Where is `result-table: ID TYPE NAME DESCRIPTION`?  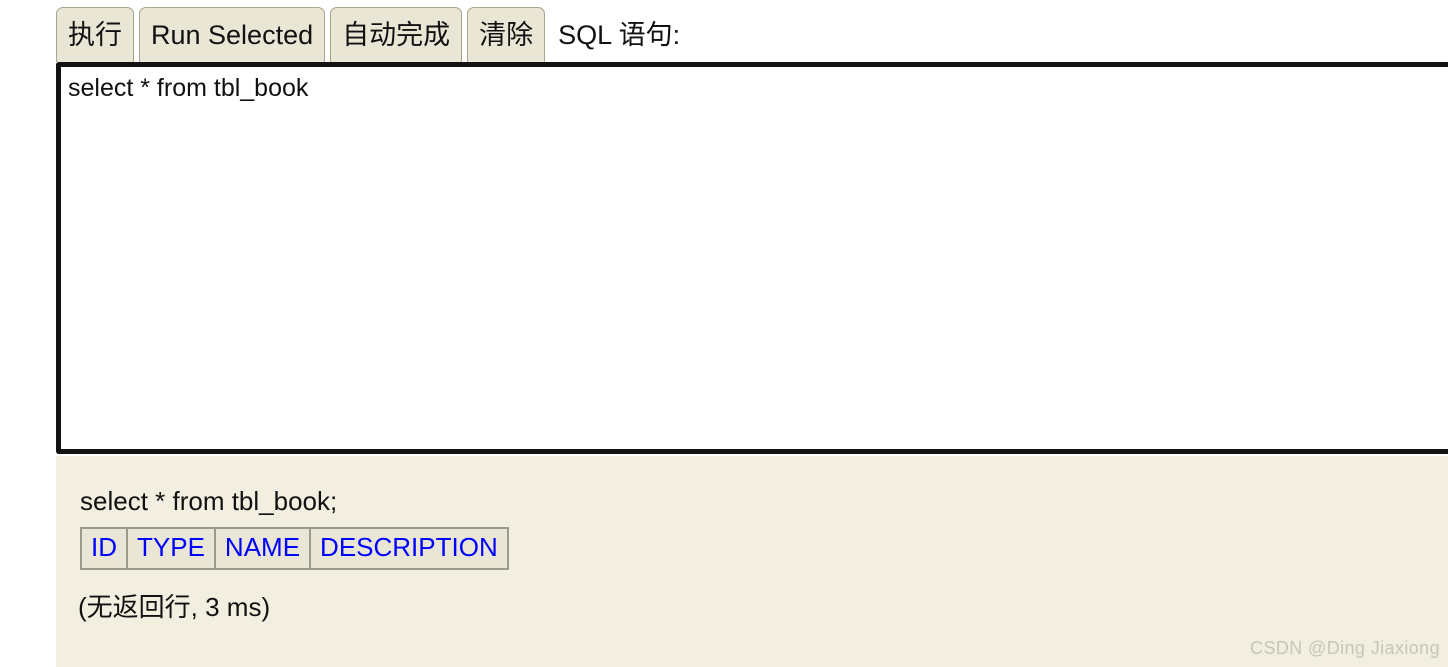
result-table: ID TYPE NAME DESCRIPTION is located at coordinates (294, 548).